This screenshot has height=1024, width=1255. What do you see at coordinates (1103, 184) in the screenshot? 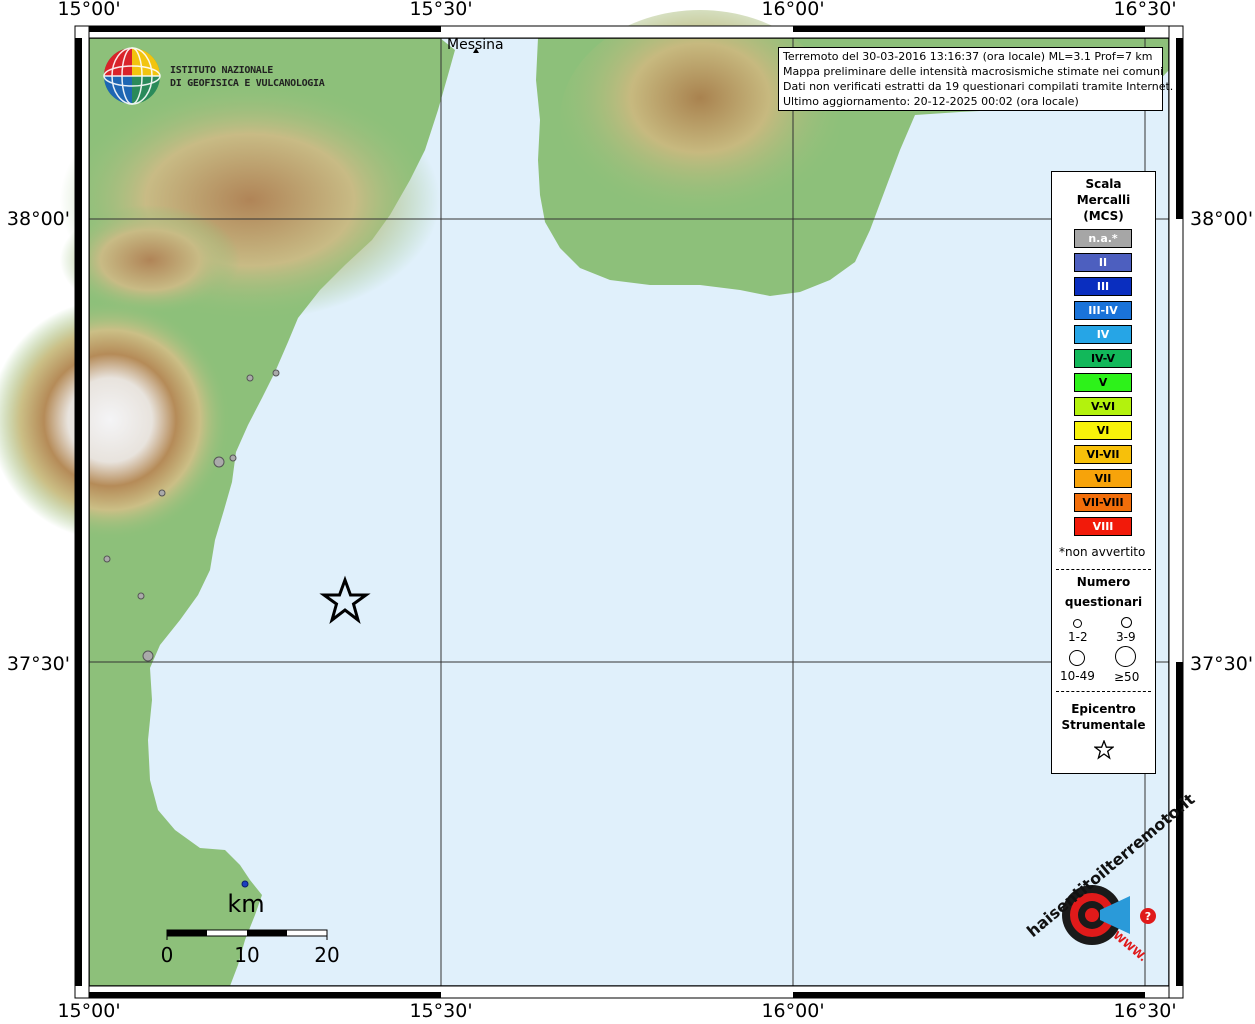
I see `legend-title-line1: Scala` at bounding box center [1103, 184].